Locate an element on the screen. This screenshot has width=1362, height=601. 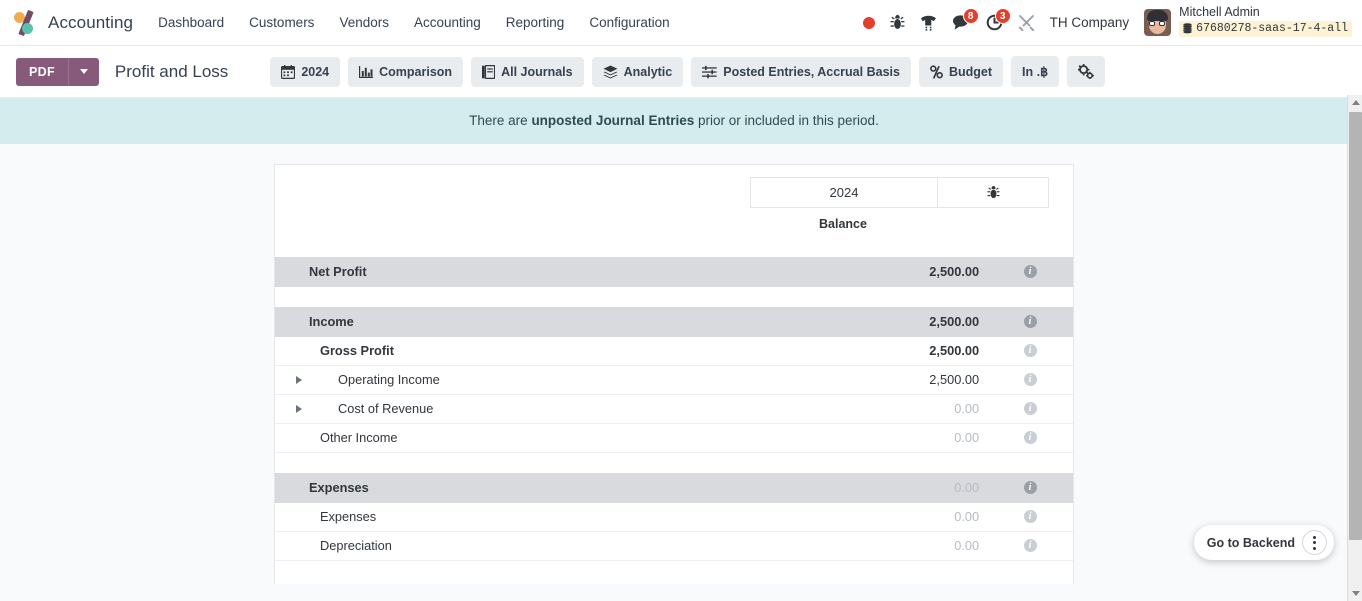
comparison-label: Comparison is located at coordinates (416, 71).